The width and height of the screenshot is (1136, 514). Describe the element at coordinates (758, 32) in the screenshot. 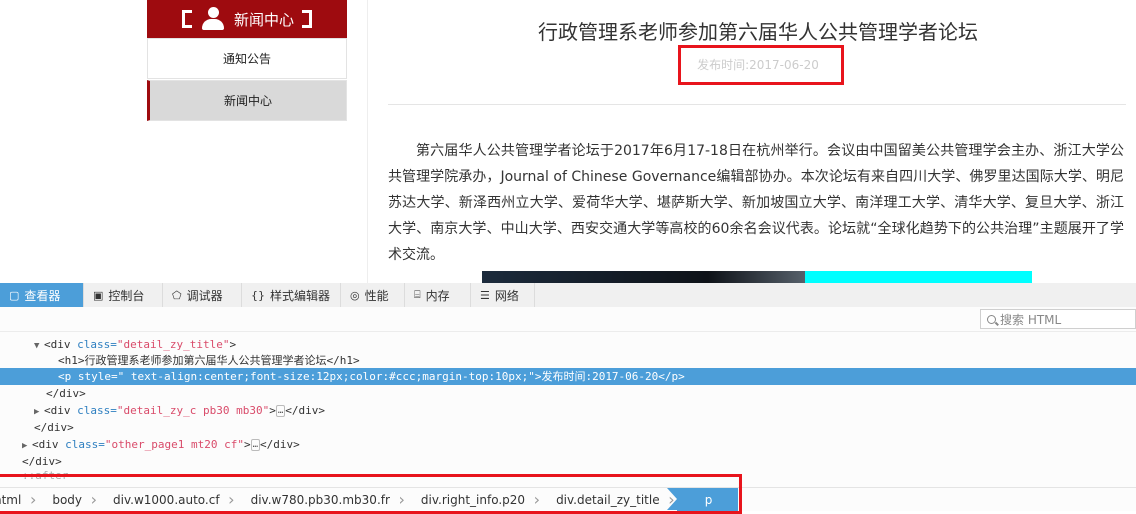

I see `article-title: 行政管理系老师参加第六届华人公共管理学者论坛` at that location.